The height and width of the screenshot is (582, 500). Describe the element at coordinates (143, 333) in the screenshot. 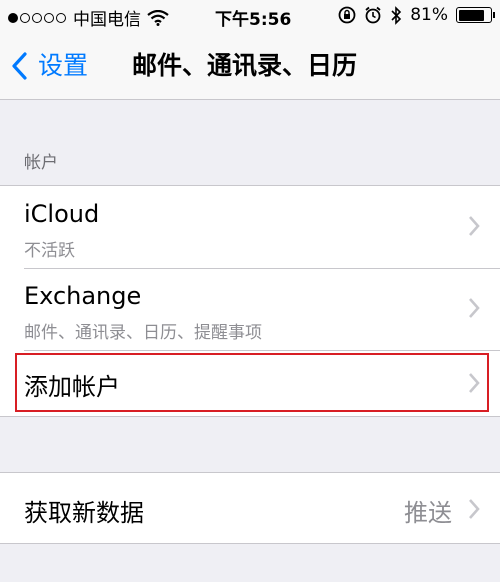

I see `row-subtitle: 邮件、通讯录、日历、提醒事项` at that location.